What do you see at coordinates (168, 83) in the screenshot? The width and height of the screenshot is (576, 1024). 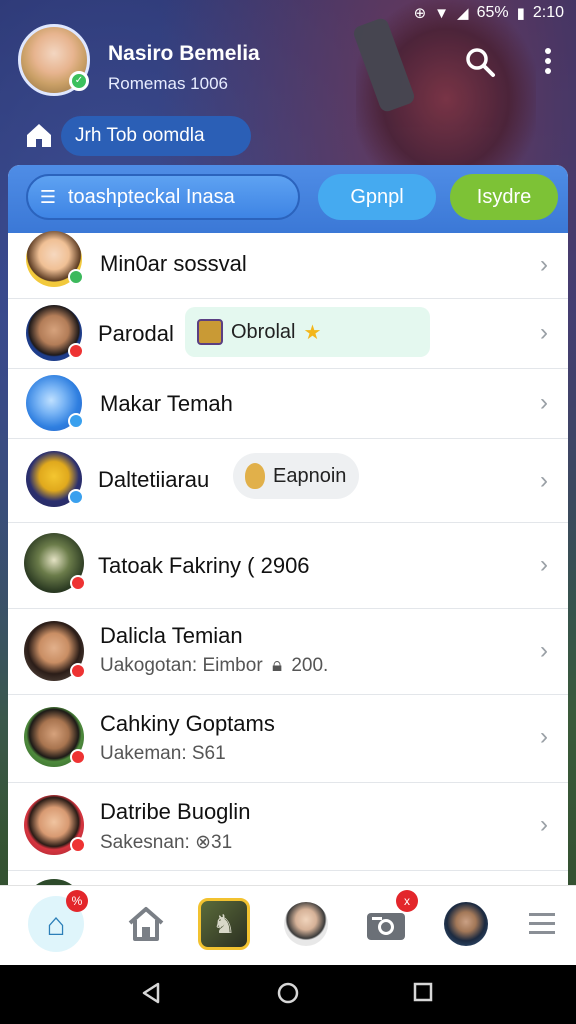 I see `profile-subtitle: Romemas 1006` at bounding box center [168, 83].